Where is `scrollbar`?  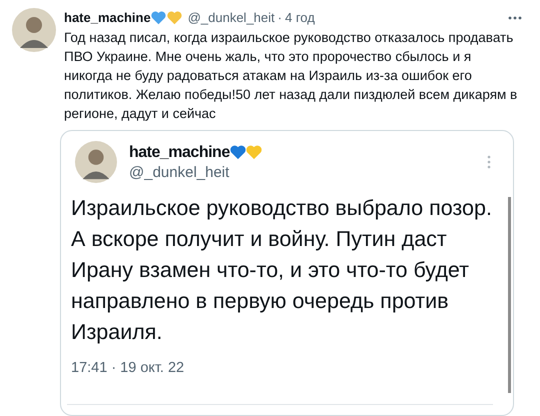 scrollbar is located at coordinates (509, 295).